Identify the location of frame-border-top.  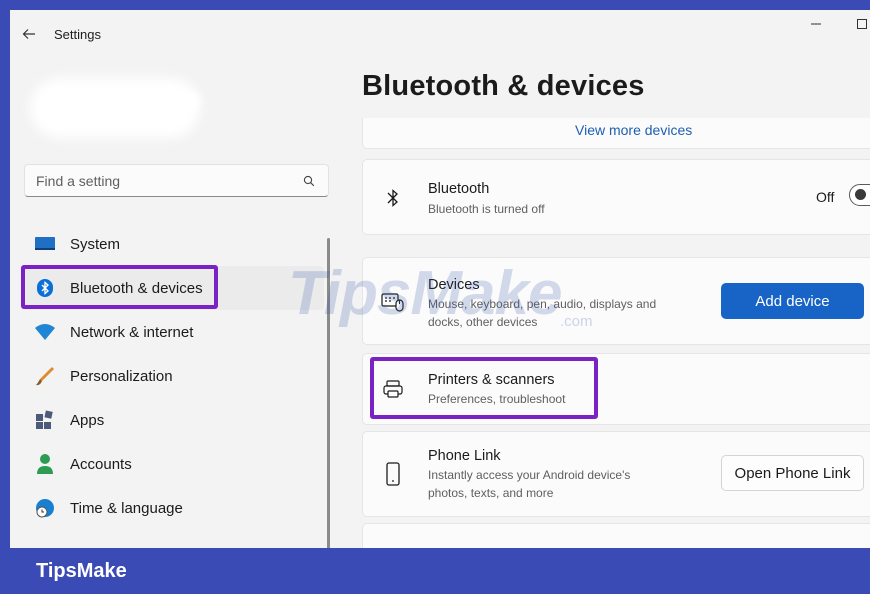
(435, 5).